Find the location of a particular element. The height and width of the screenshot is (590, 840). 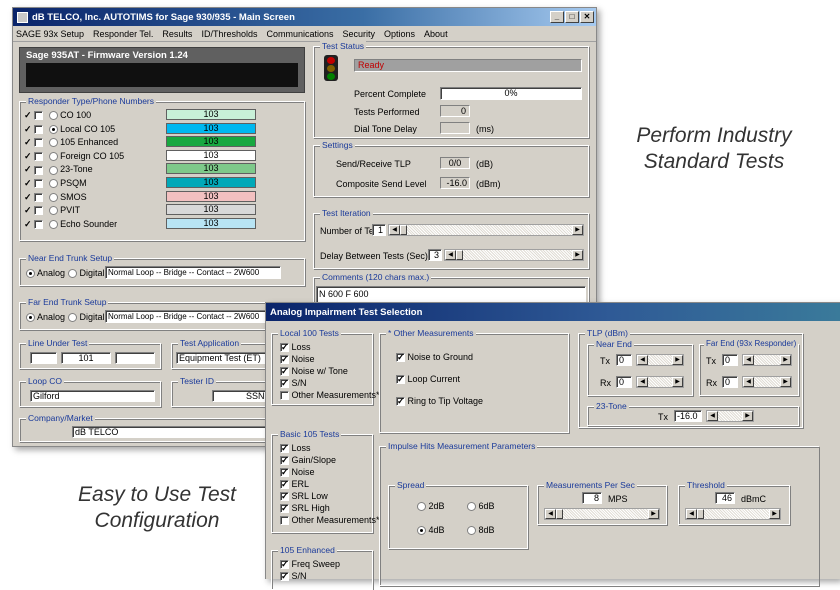

line-number-field: 101 is located at coordinates (86, 358).